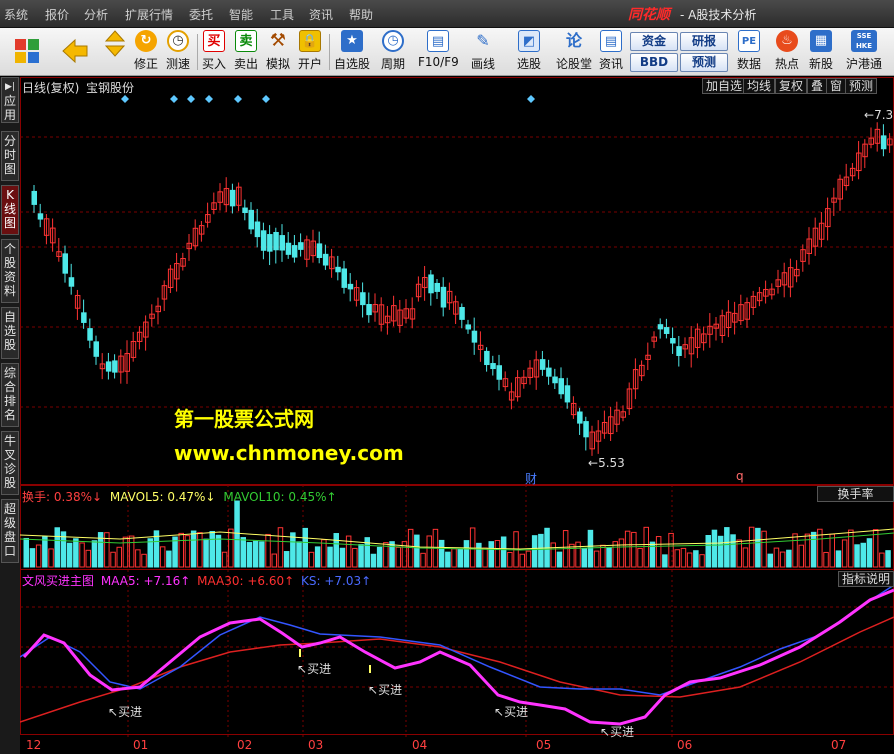  What do you see at coordinates (740, 476) in the screenshot?
I see `q-marker: q` at bounding box center [740, 476].